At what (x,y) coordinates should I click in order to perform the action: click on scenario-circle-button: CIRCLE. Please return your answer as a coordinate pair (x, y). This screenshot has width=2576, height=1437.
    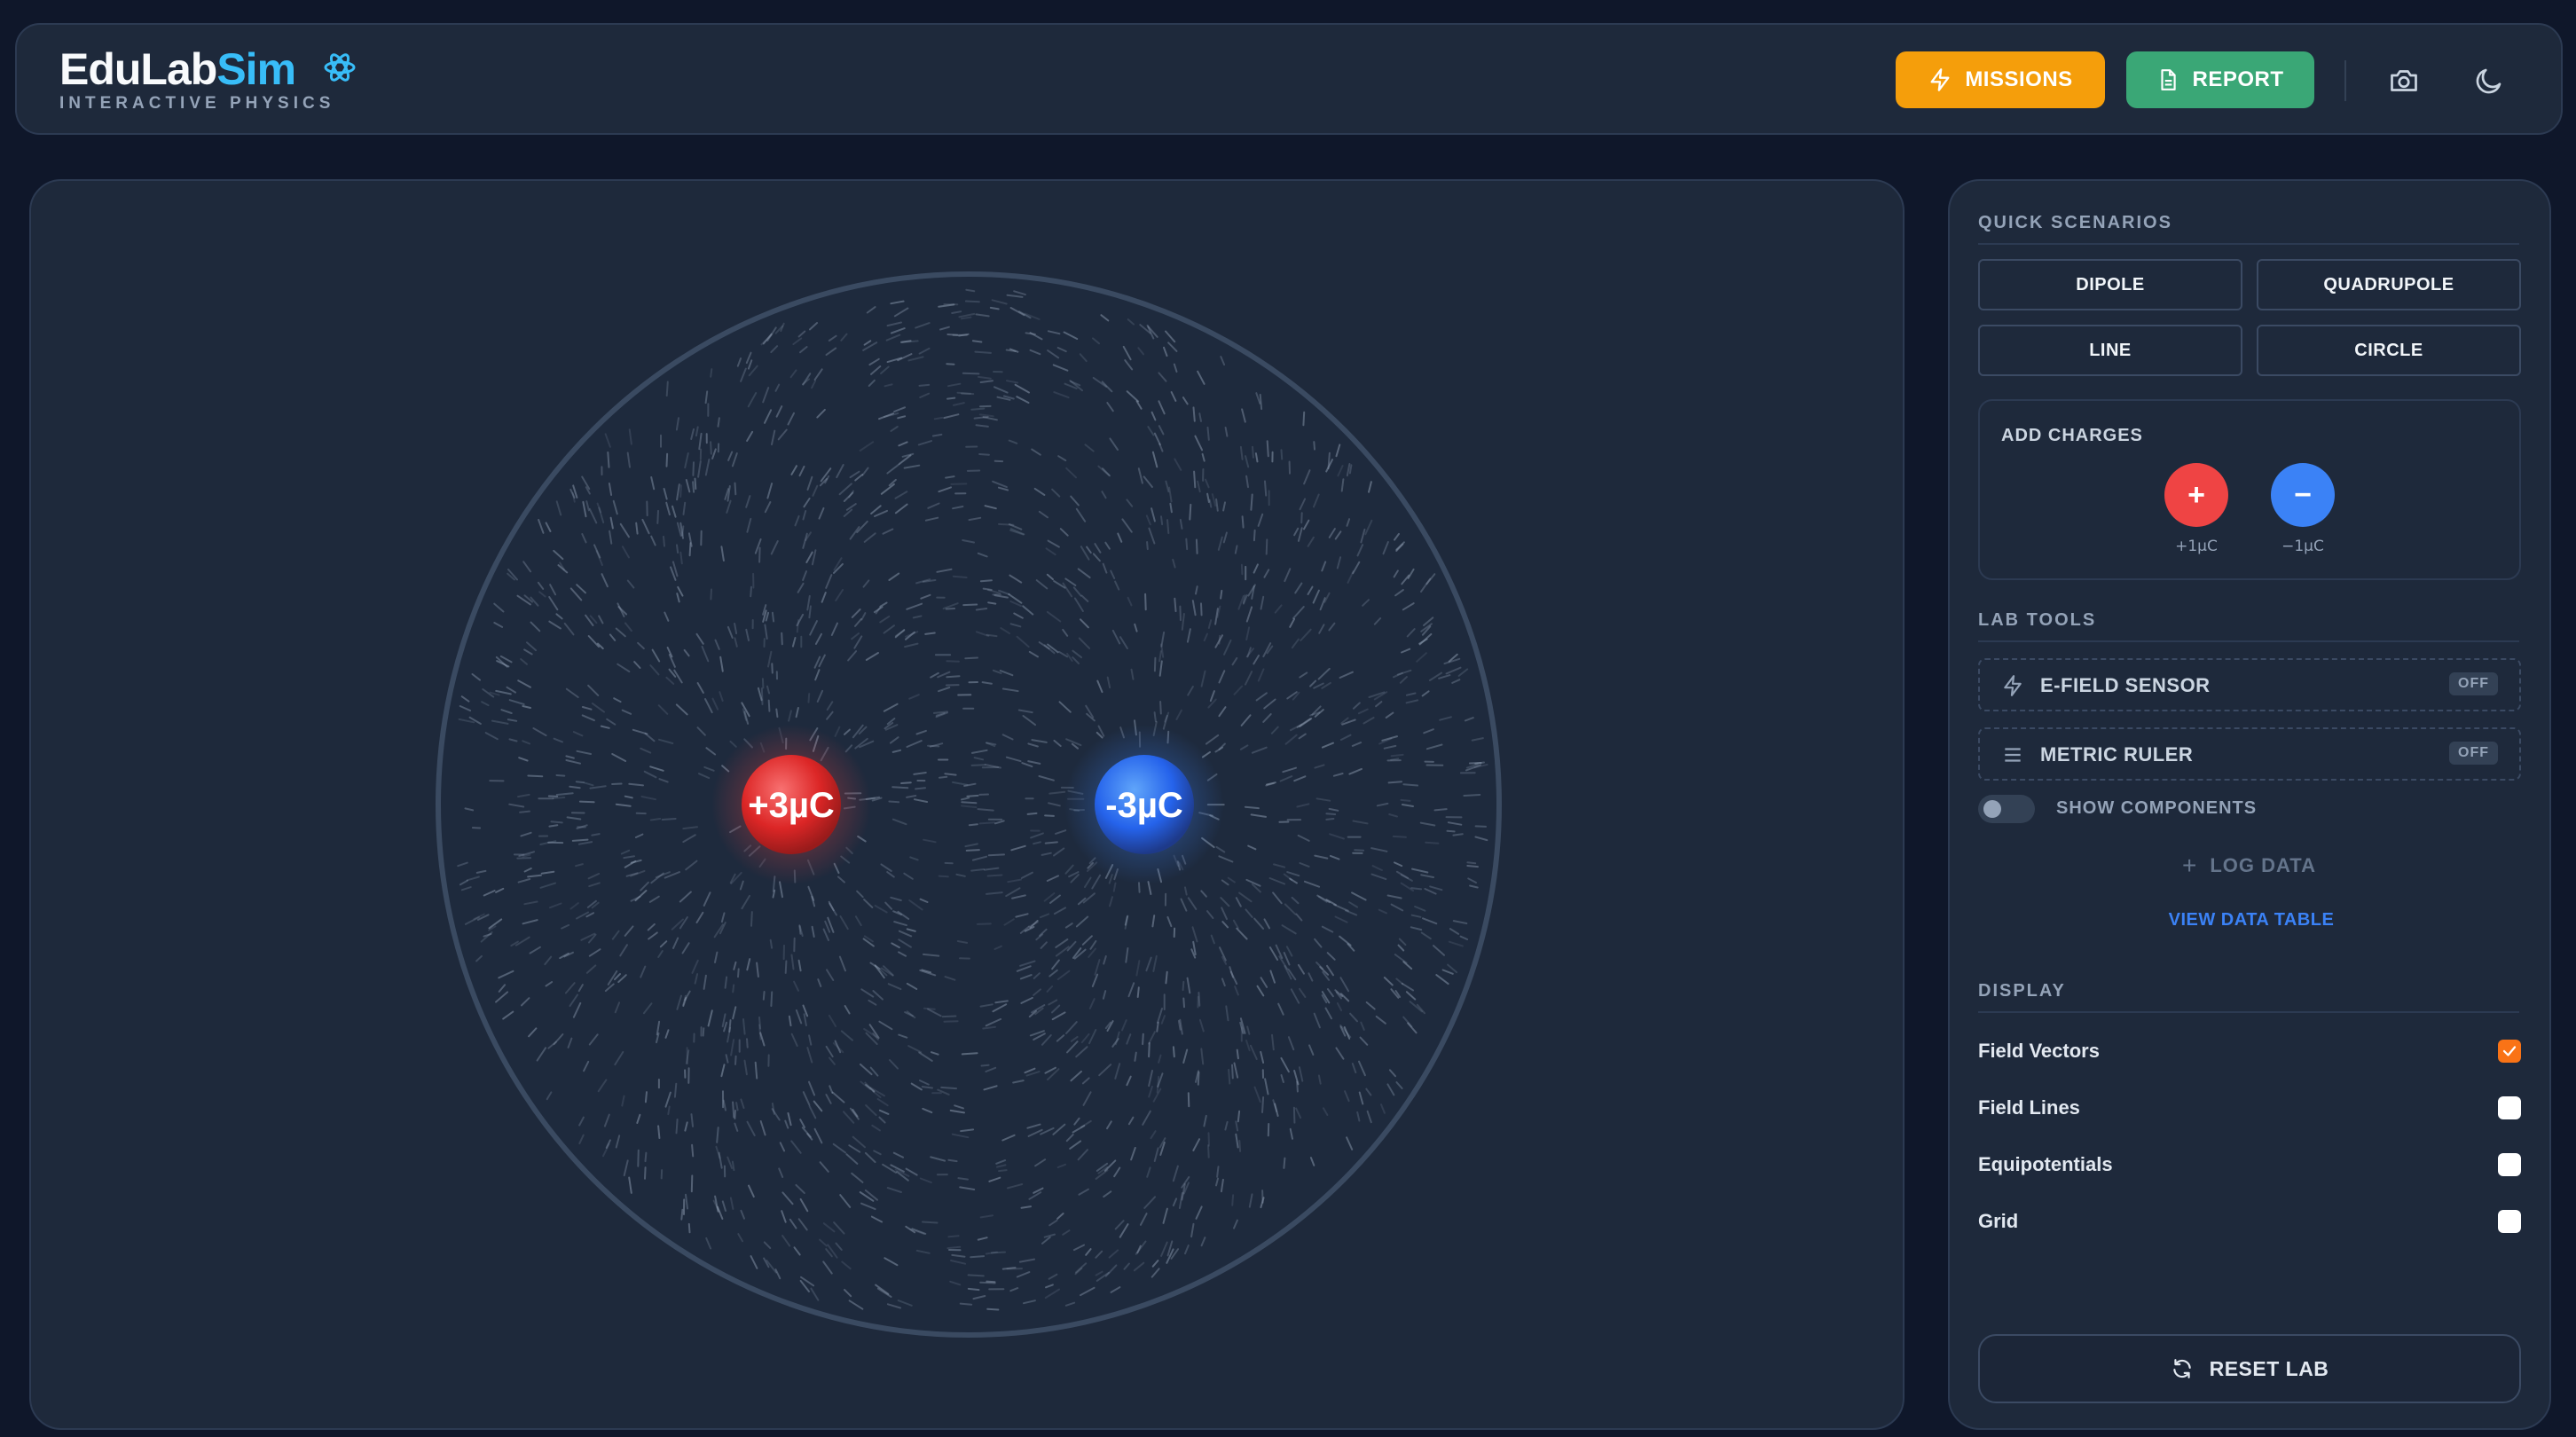
    Looking at the image, I should click on (2389, 351).